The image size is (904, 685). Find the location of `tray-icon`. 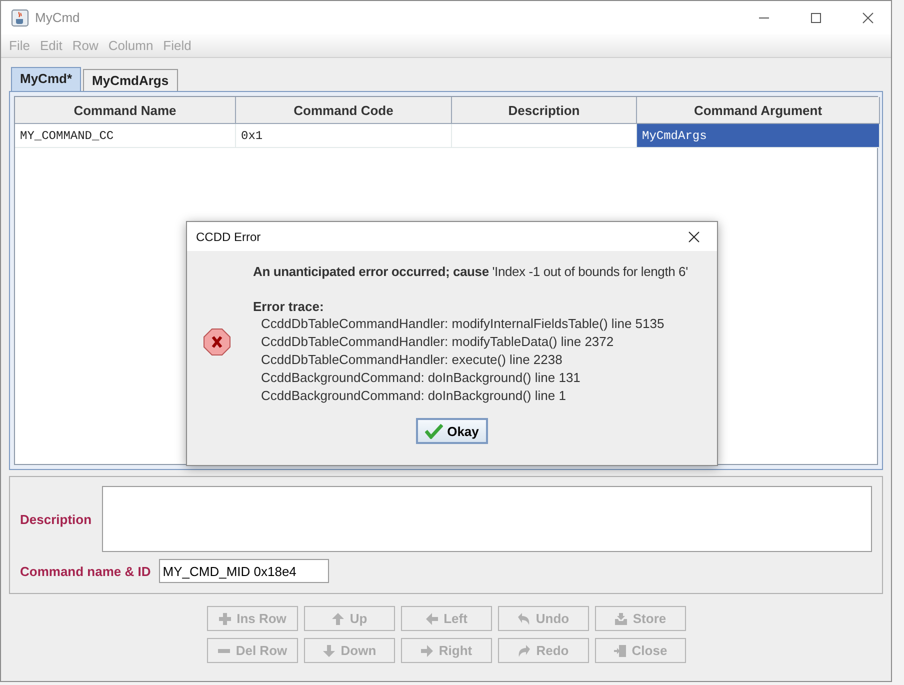

tray-icon is located at coordinates (621, 619).